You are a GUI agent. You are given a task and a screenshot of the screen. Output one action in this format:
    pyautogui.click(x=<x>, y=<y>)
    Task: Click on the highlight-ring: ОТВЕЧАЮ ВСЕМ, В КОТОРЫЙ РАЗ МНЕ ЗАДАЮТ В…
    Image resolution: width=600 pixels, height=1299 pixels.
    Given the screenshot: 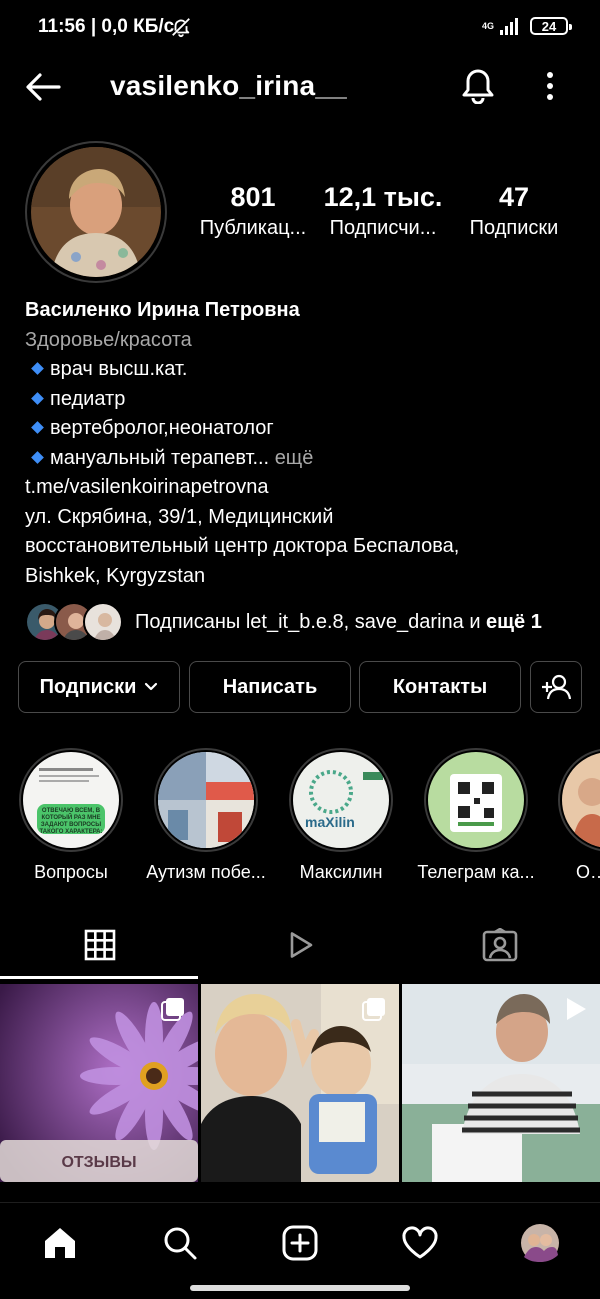 What is the action you would take?
    pyautogui.click(x=71, y=800)
    